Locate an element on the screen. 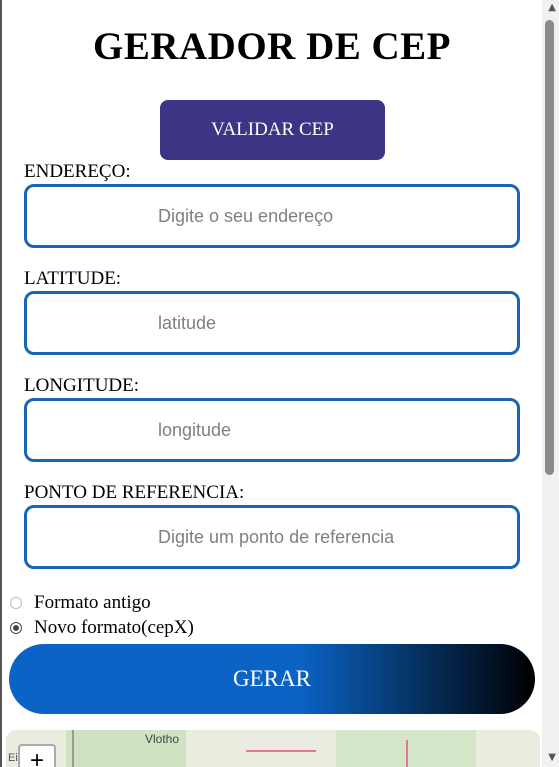  latitude-input is located at coordinates (272, 323).